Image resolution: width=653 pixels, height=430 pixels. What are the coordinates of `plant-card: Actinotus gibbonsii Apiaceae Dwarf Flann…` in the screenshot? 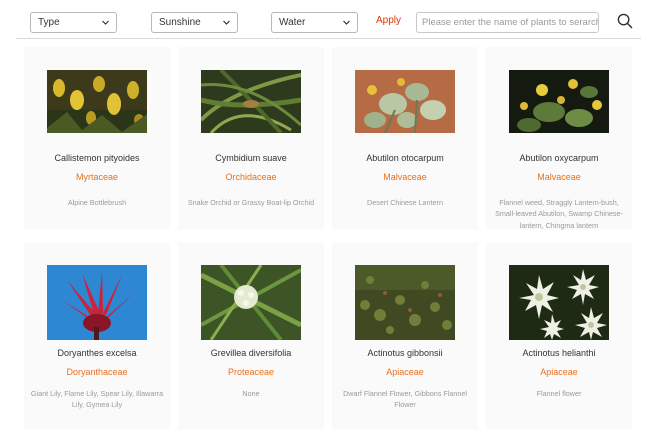 It's located at (405, 336).